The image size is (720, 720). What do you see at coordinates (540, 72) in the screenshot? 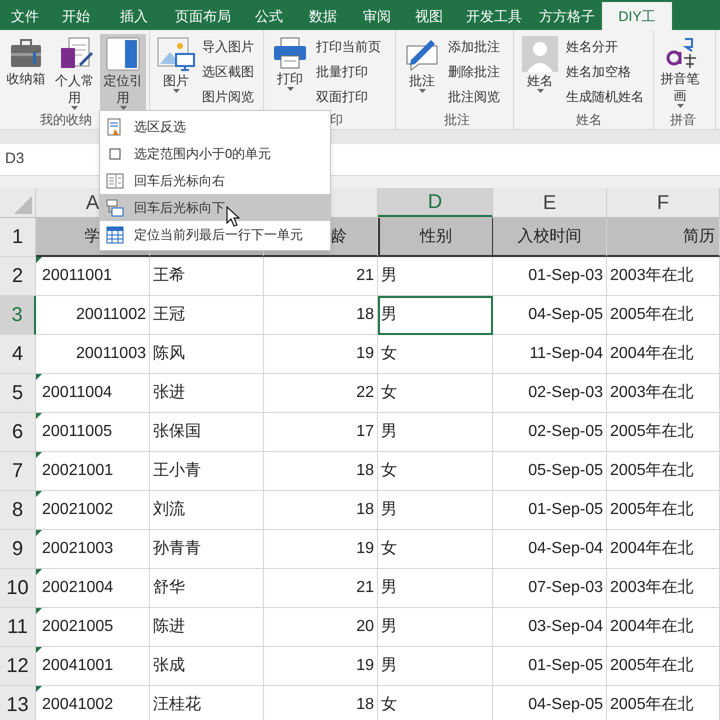
I see `ribbon-button: 姓名` at bounding box center [540, 72].